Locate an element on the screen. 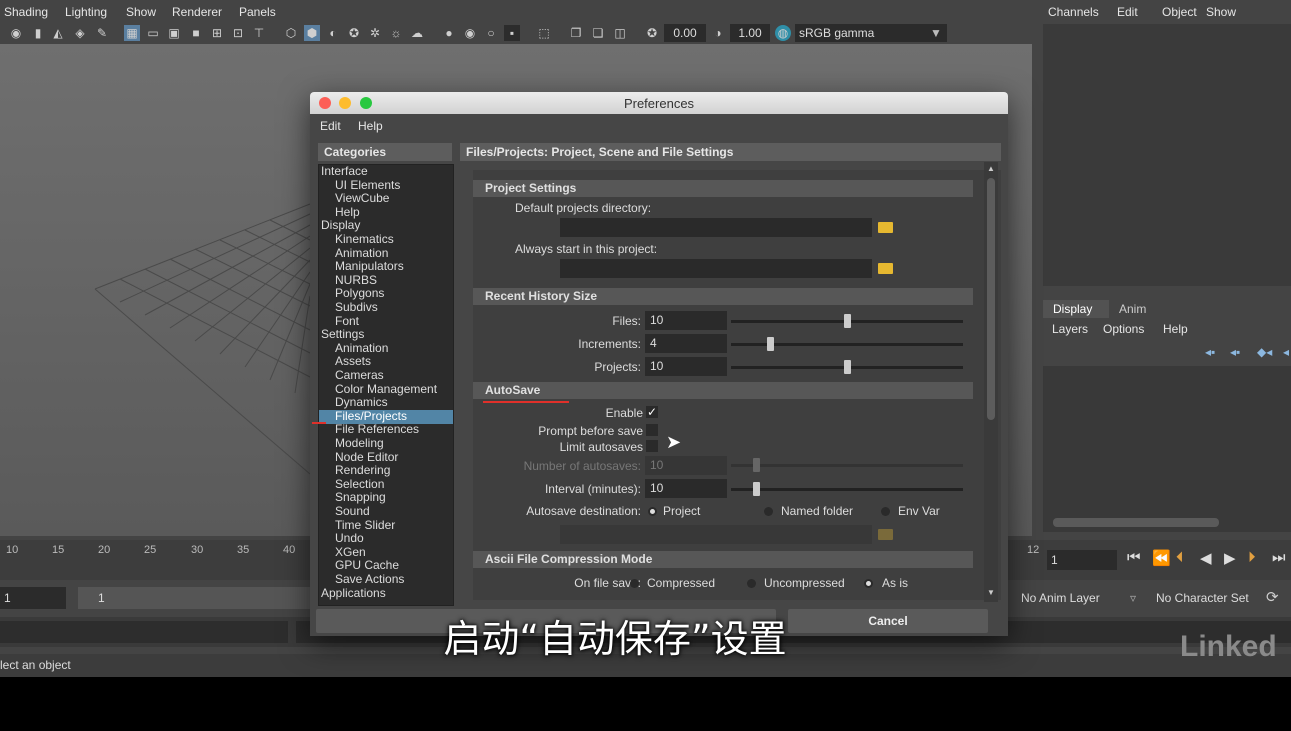 The width and height of the screenshot is (1291, 731). interval-slider is located at coordinates (847, 489).